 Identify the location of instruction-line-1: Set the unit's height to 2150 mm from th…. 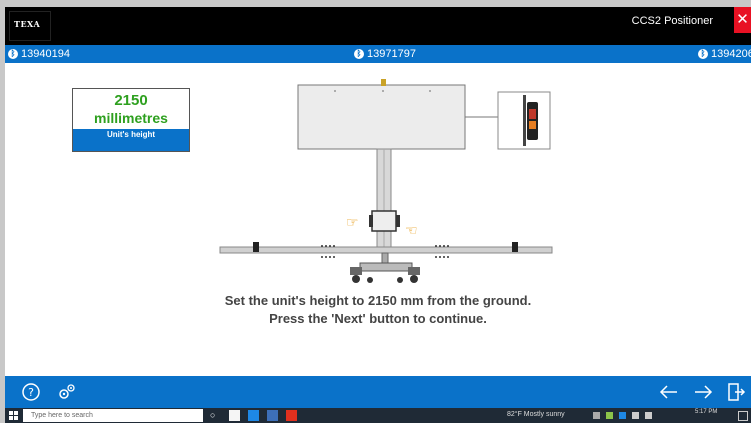
(378, 300).